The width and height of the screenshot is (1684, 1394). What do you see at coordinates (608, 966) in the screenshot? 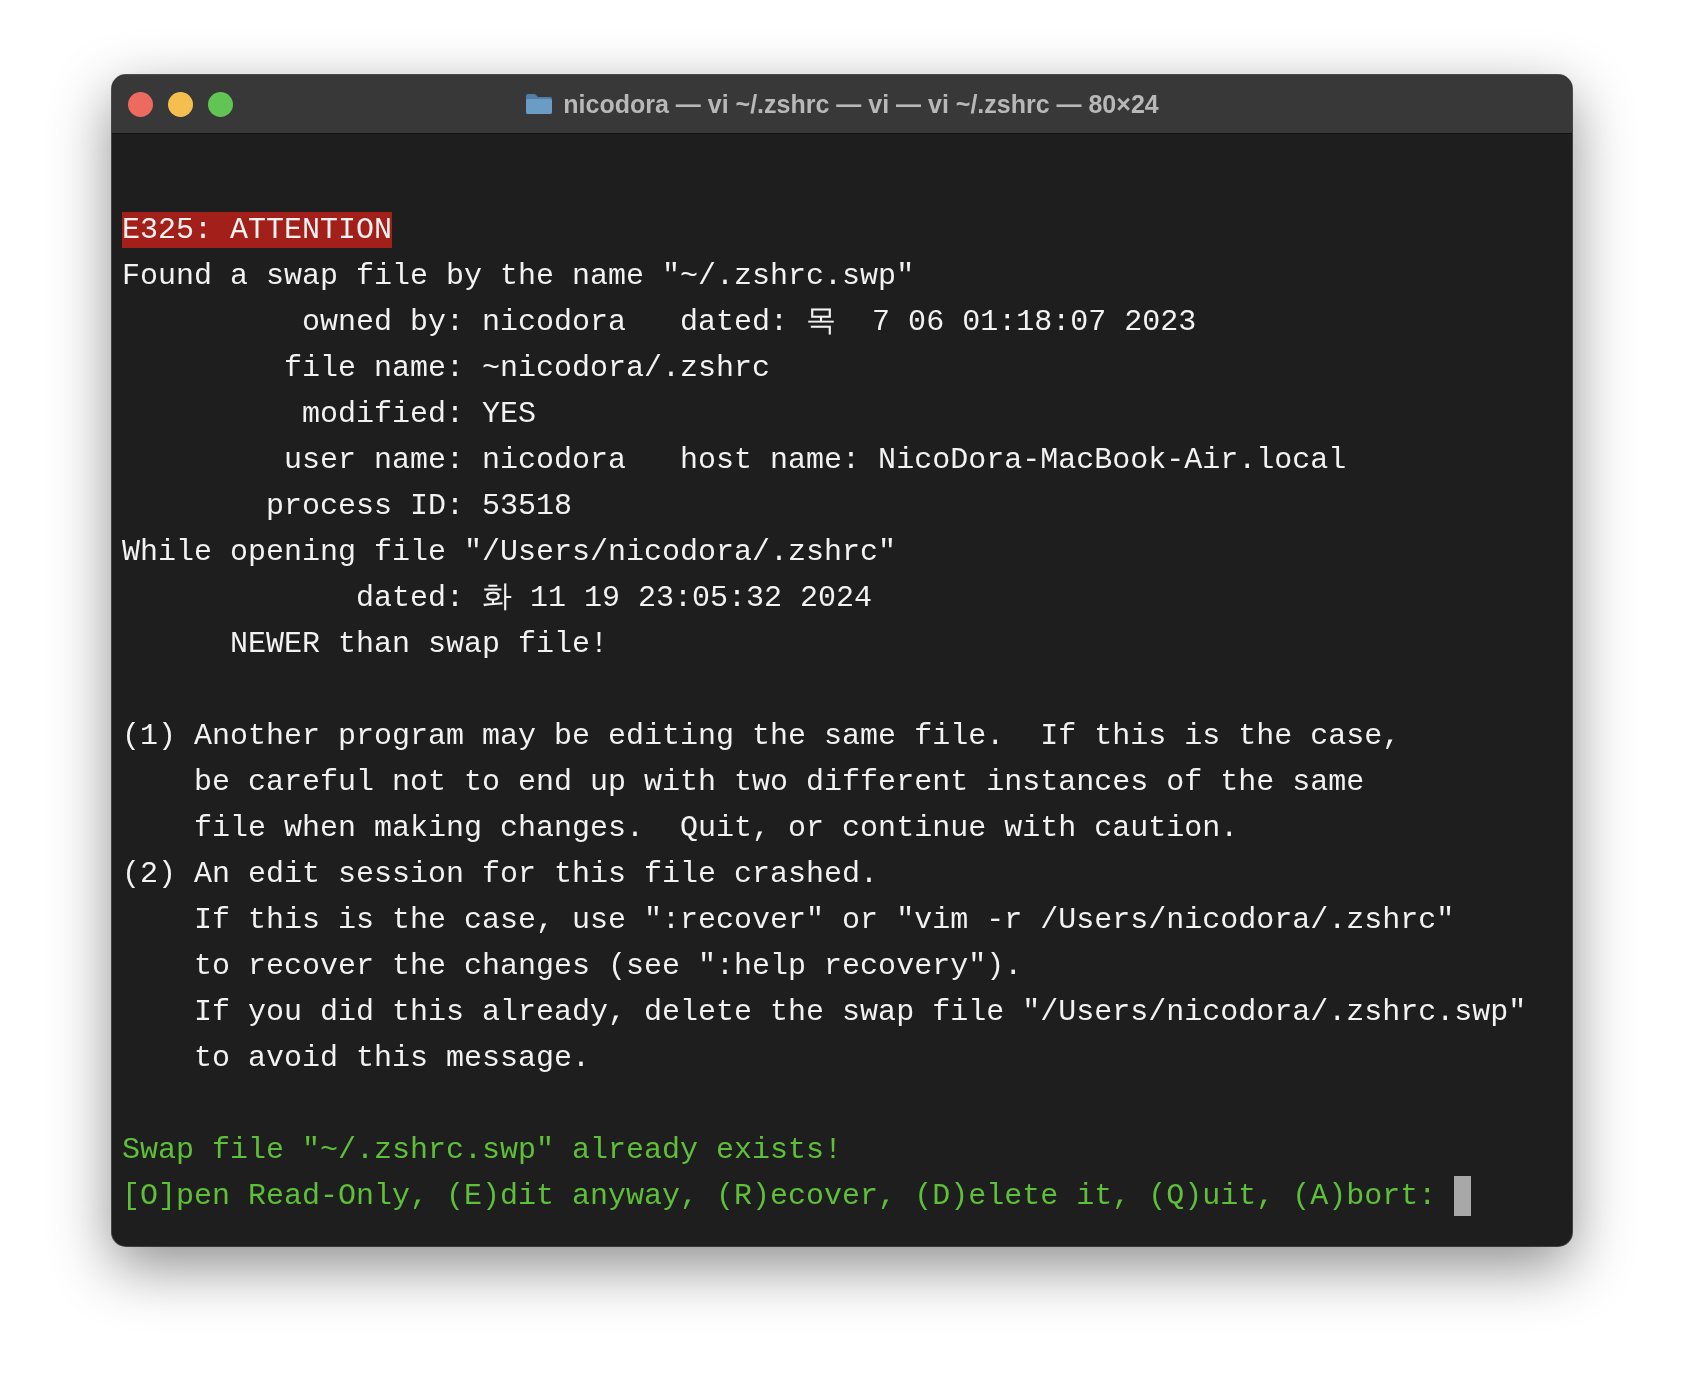
I see `terminal-line: to recover the changes (see ":help recovery").` at bounding box center [608, 966].